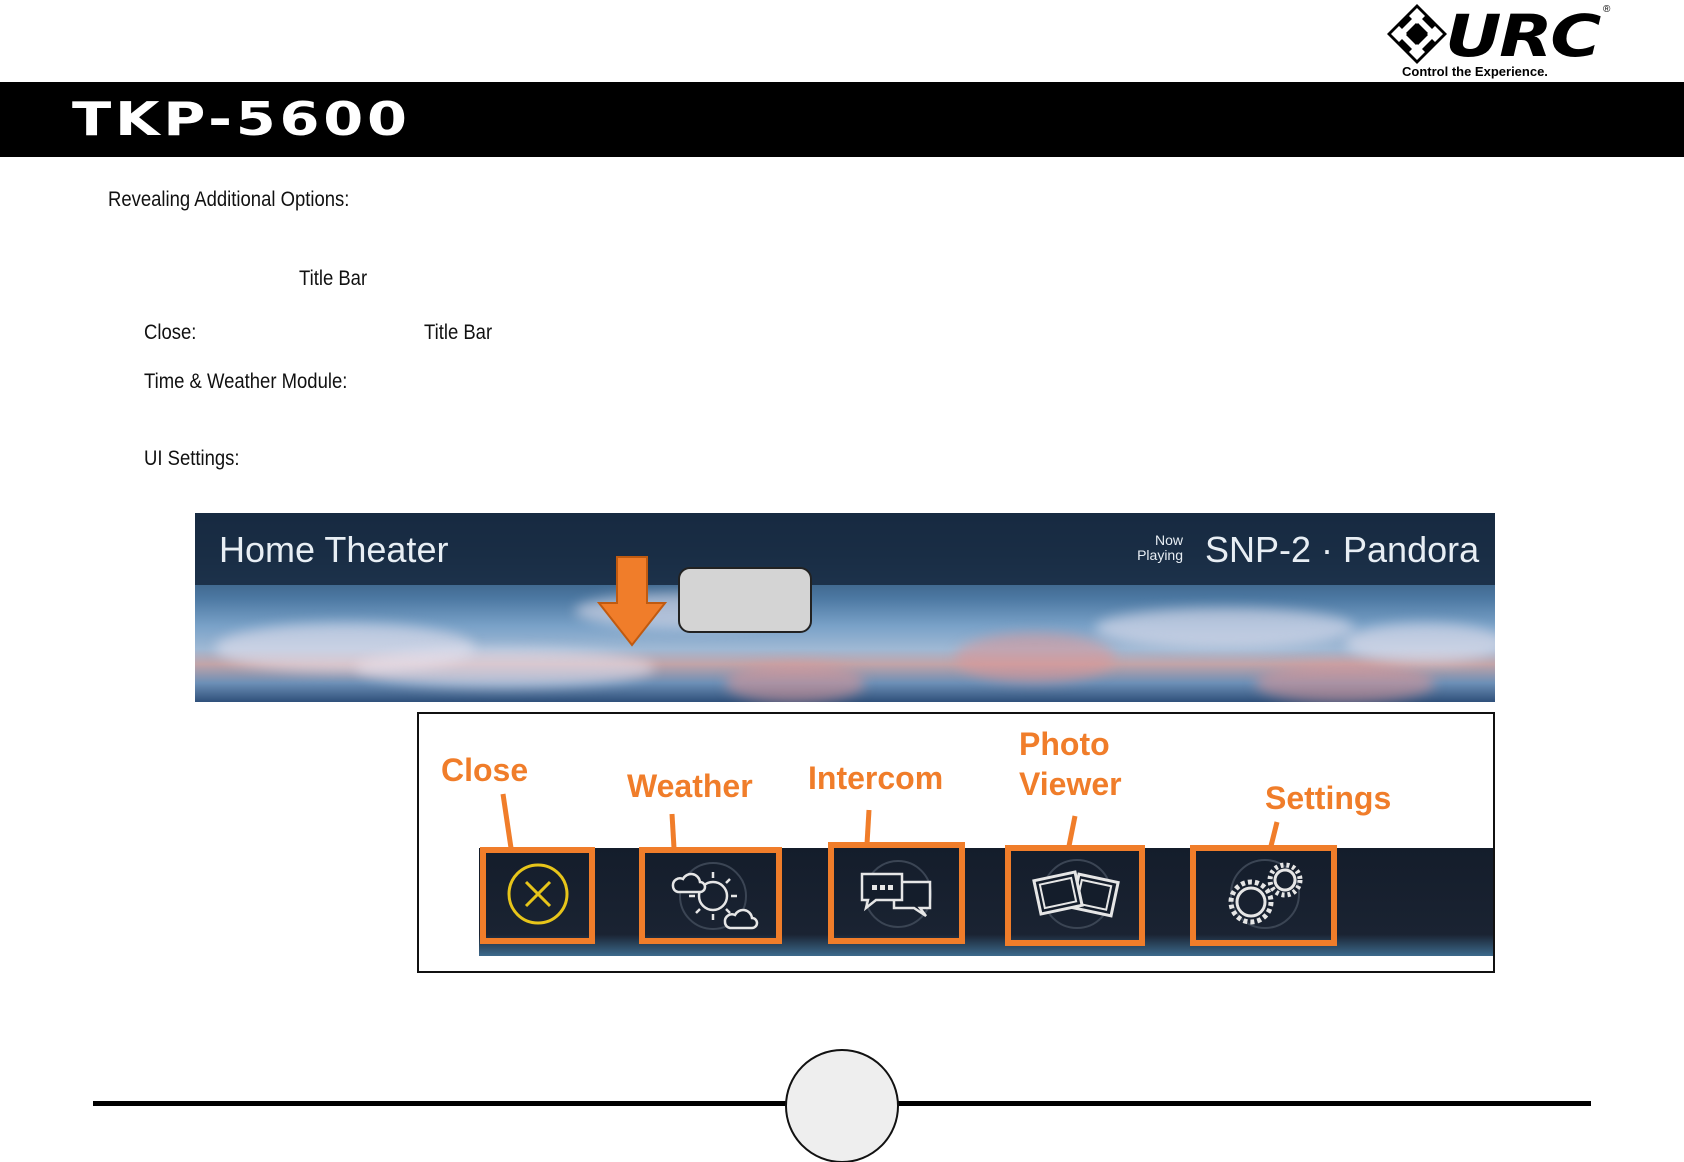 This screenshot has height=1162, width=1684. What do you see at coordinates (1077, 894) in the screenshot?
I see `photo-viewer-icon` at bounding box center [1077, 894].